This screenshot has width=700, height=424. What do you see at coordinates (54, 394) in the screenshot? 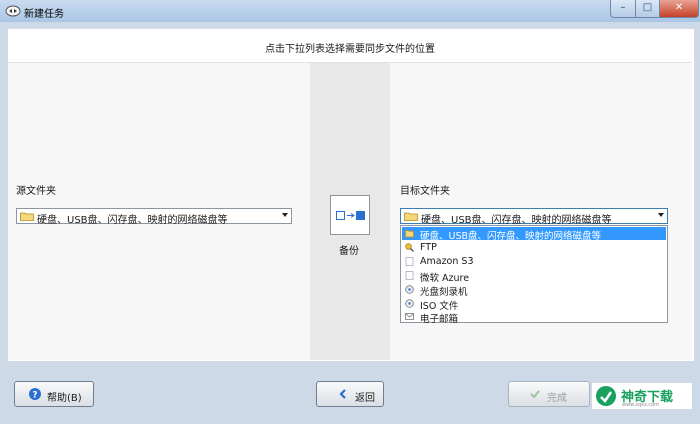
I see `help-button: ? 帮助(B)` at bounding box center [54, 394].